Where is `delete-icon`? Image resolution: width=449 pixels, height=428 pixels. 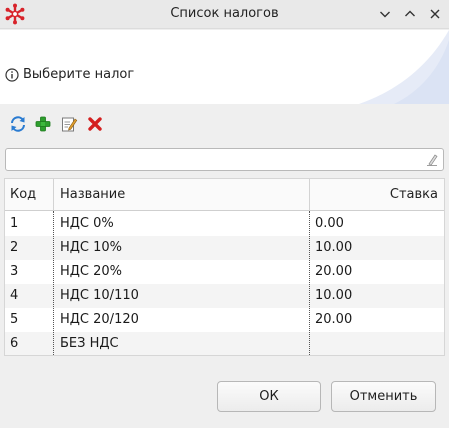
delete-icon is located at coordinates (95, 124).